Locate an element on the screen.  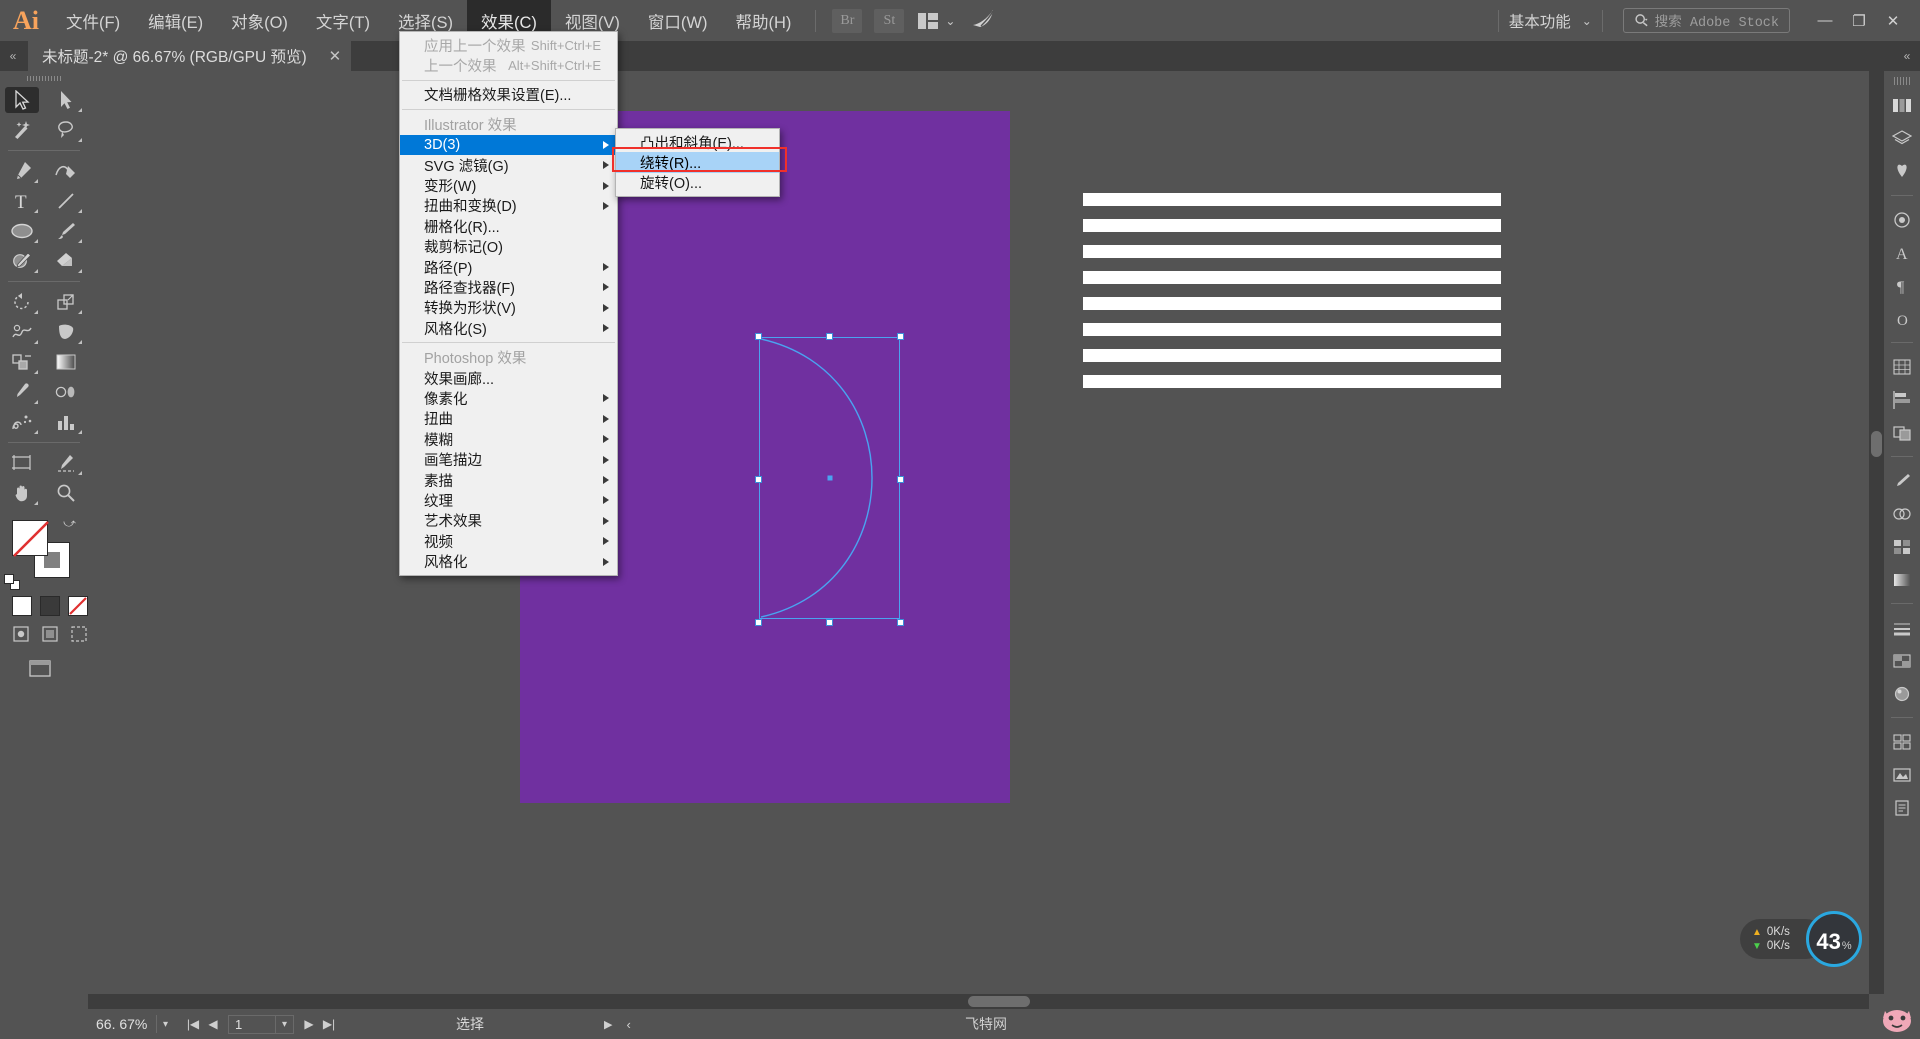
menu-item-pathfinder: 路径查找器(F) is located at coordinates (508, 287).